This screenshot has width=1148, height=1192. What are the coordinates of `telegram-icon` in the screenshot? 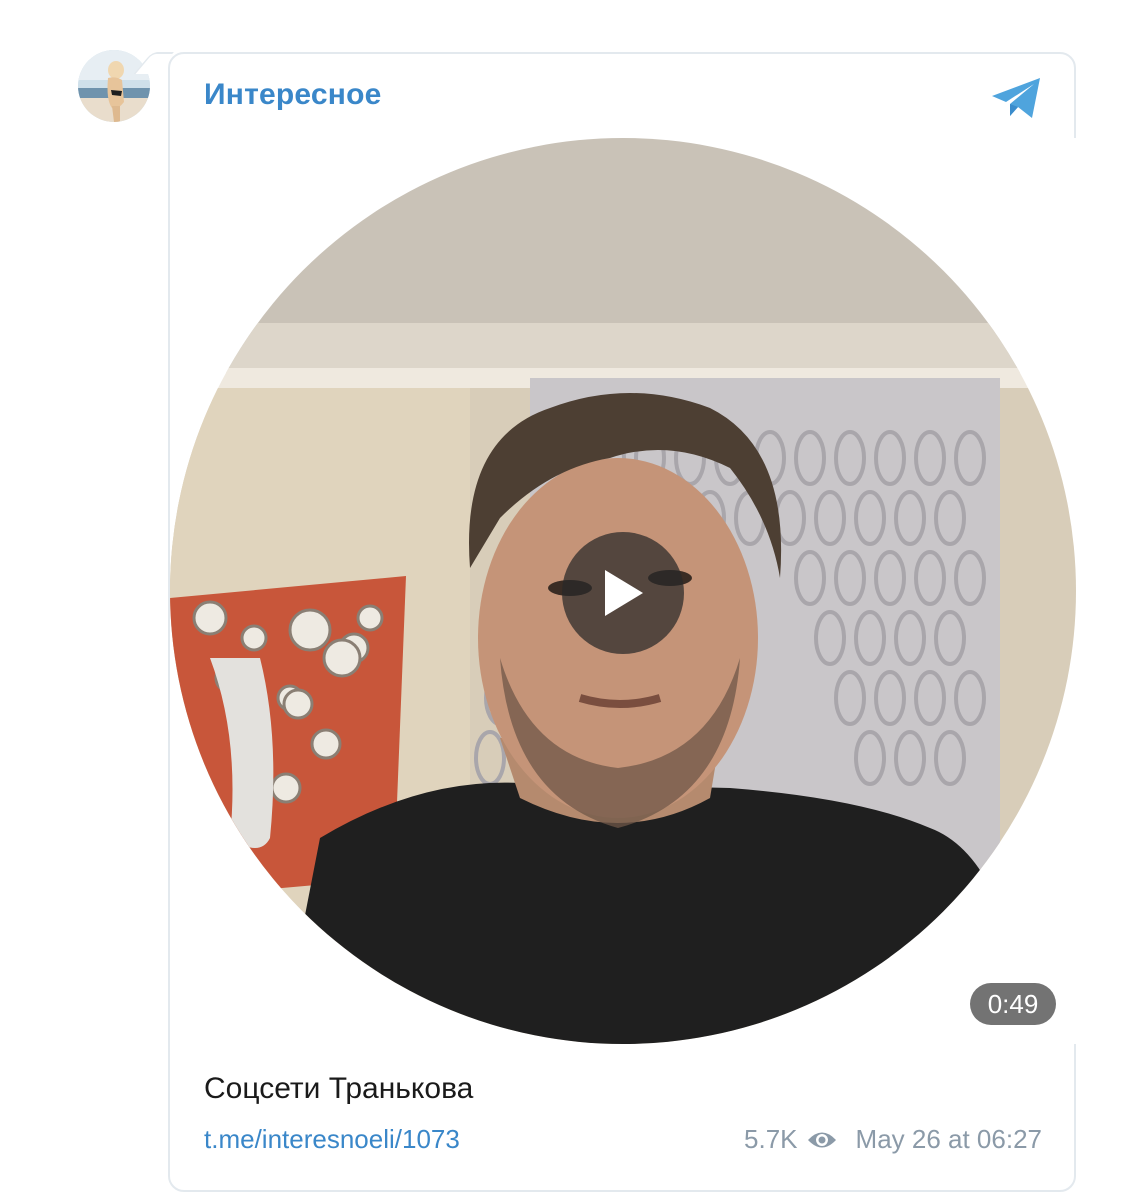 It's located at (1017, 98).